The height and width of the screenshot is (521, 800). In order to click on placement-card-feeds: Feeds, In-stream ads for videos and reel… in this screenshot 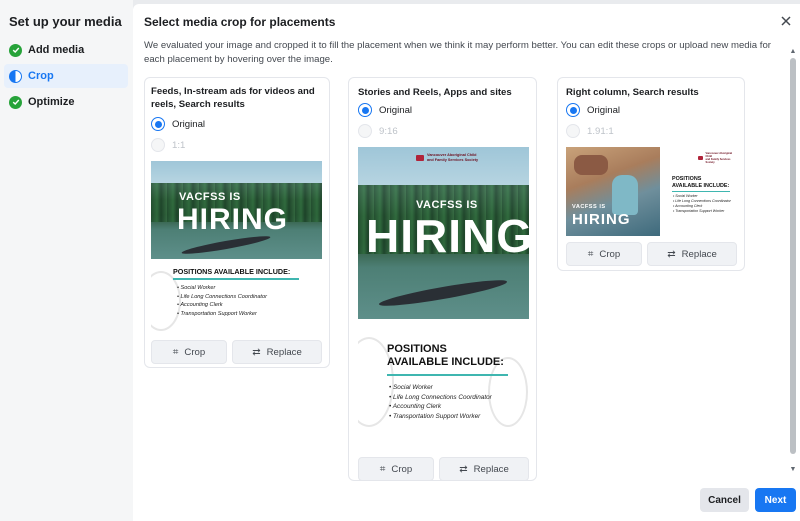, I will do `click(237, 222)`.